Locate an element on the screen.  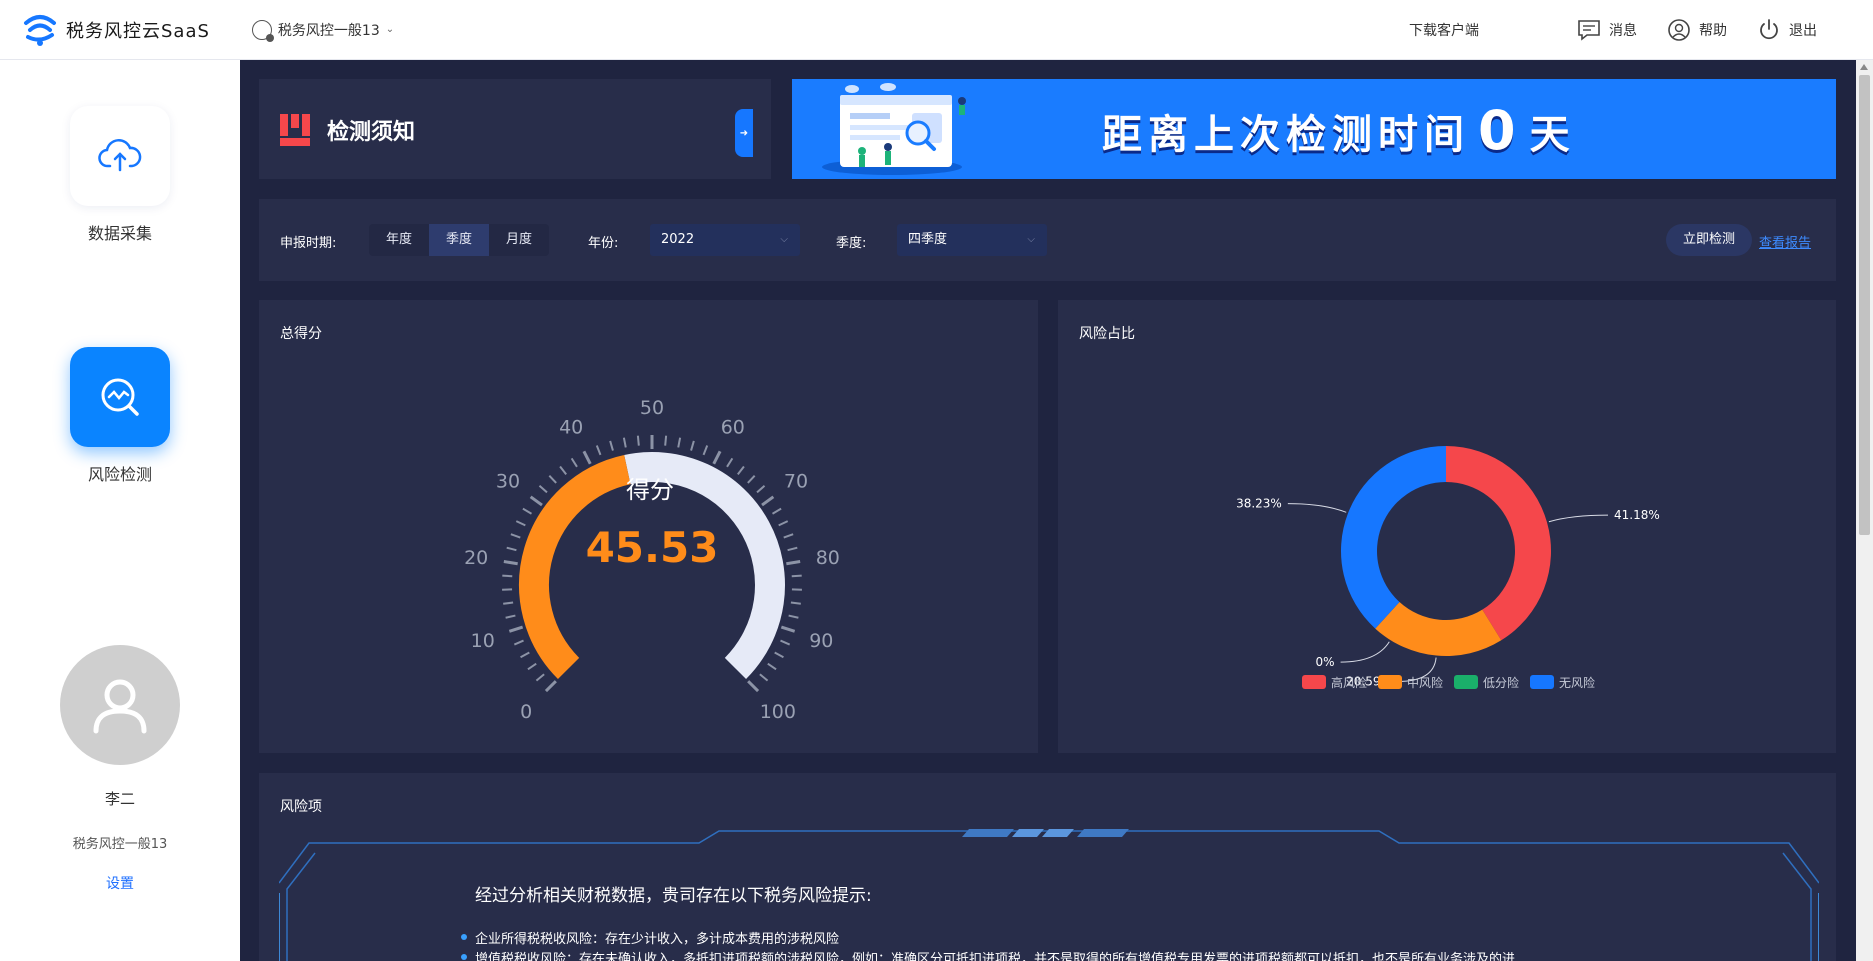
risk-ratio-donut: 41.18%20.59%0%38.23% 高风险 中风险 低分险 无风险 is located at coordinates (1448, 568).